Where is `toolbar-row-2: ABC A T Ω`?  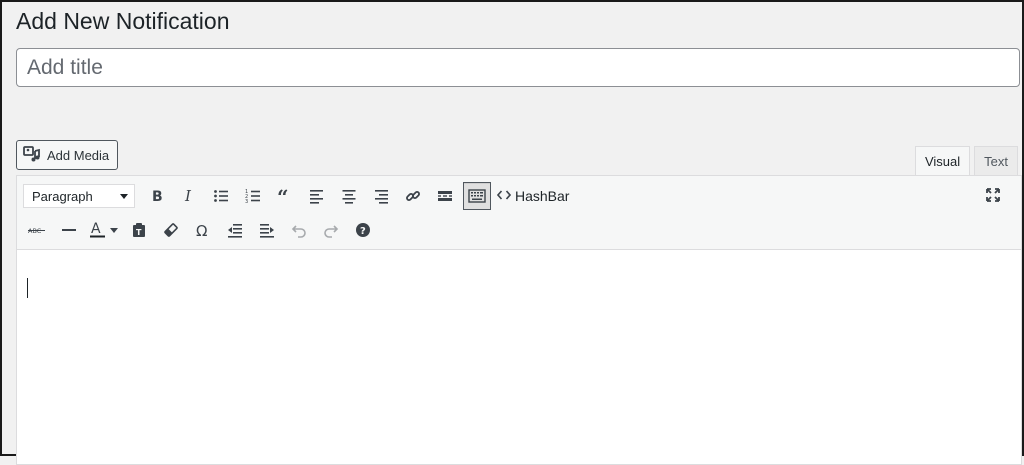
toolbar-row-2: ABC A T Ω is located at coordinates (202, 230).